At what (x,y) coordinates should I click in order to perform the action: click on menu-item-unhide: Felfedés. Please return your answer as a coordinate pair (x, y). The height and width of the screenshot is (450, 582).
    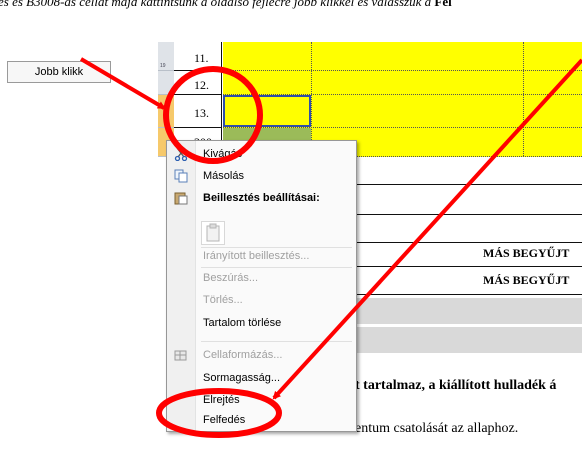
    Looking at the image, I should click on (224, 420).